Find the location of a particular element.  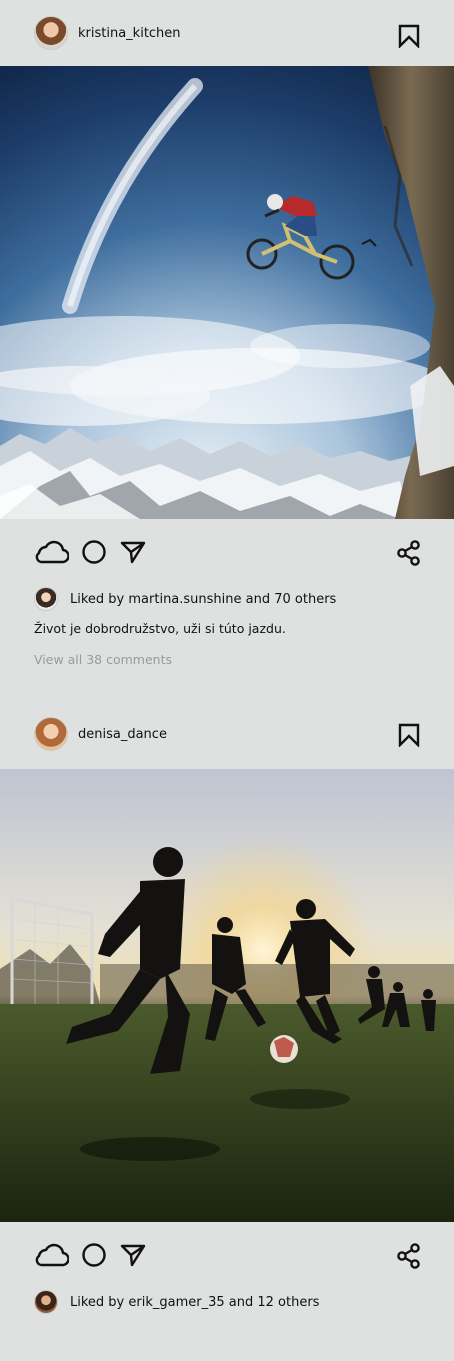

post-header: denisa_dance is located at coordinates (227, 734).